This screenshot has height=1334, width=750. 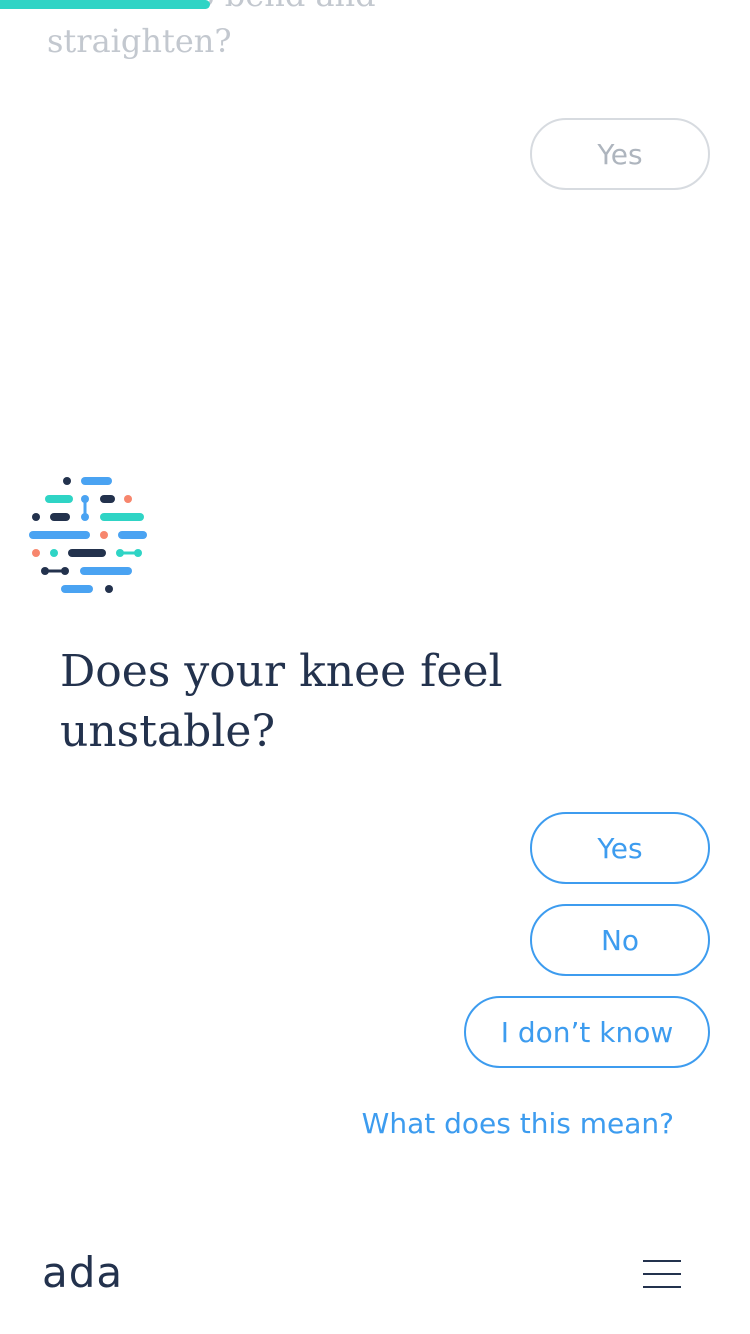 I want to click on previous-question: difficult to bend and straighten?, so click(x=211, y=30).